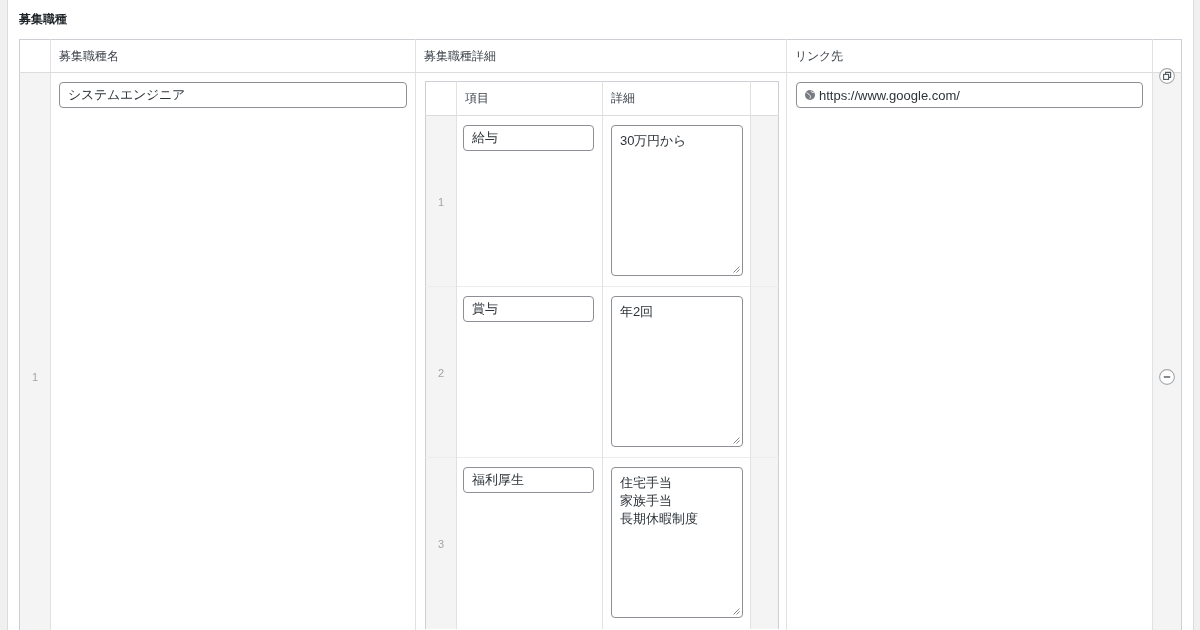 The width and height of the screenshot is (1200, 630). I want to click on detail-textarea: 年2回, so click(677, 371).